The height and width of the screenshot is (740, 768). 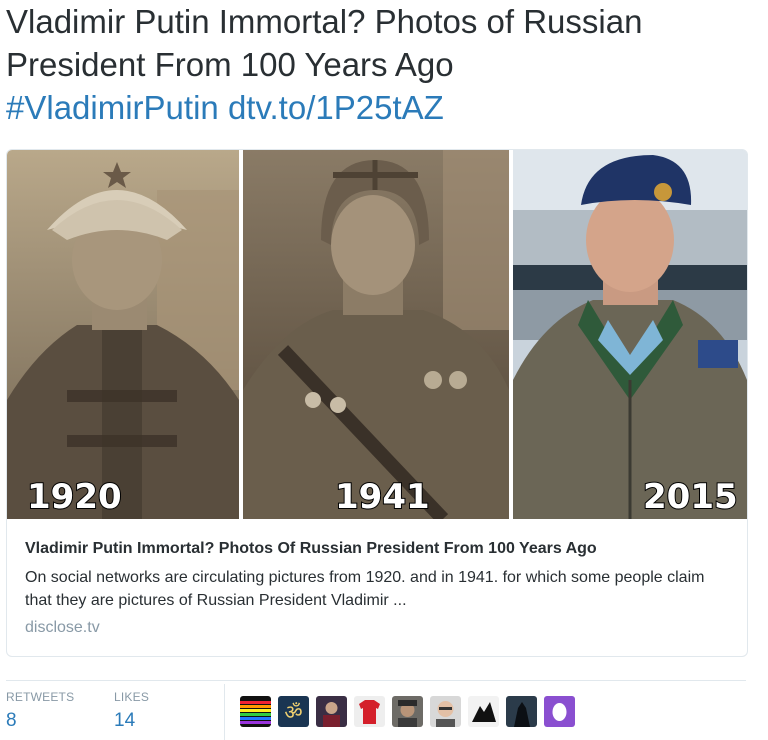 What do you see at coordinates (74, 497) in the screenshot?
I see `year-label-1920: 1920` at bounding box center [74, 497].